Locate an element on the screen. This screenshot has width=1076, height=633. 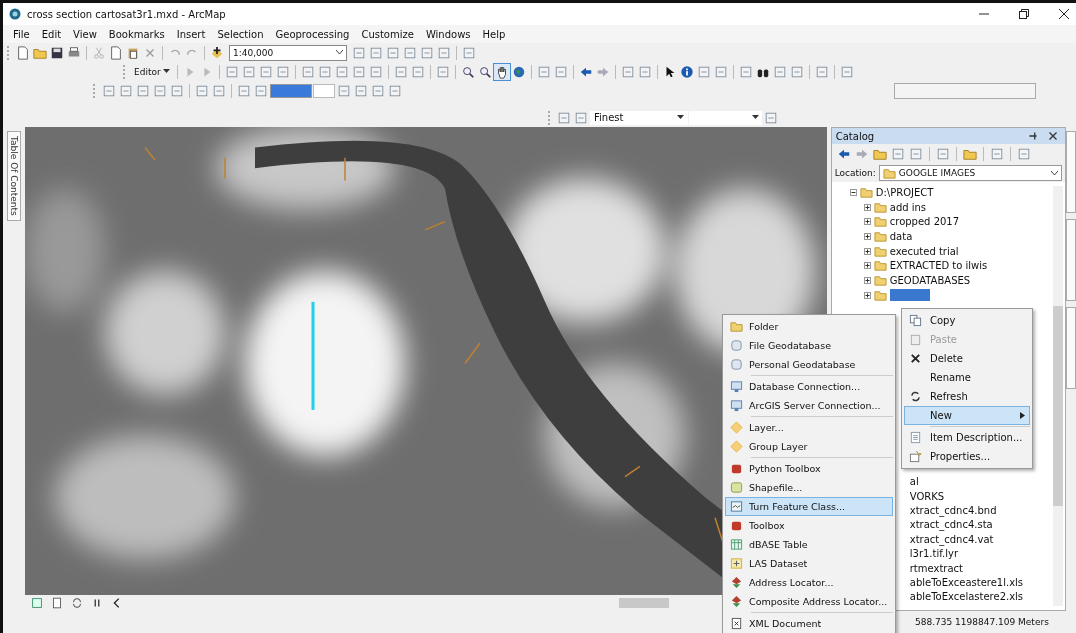
catalog-tree-item: al is located at coordinates (914, 481).